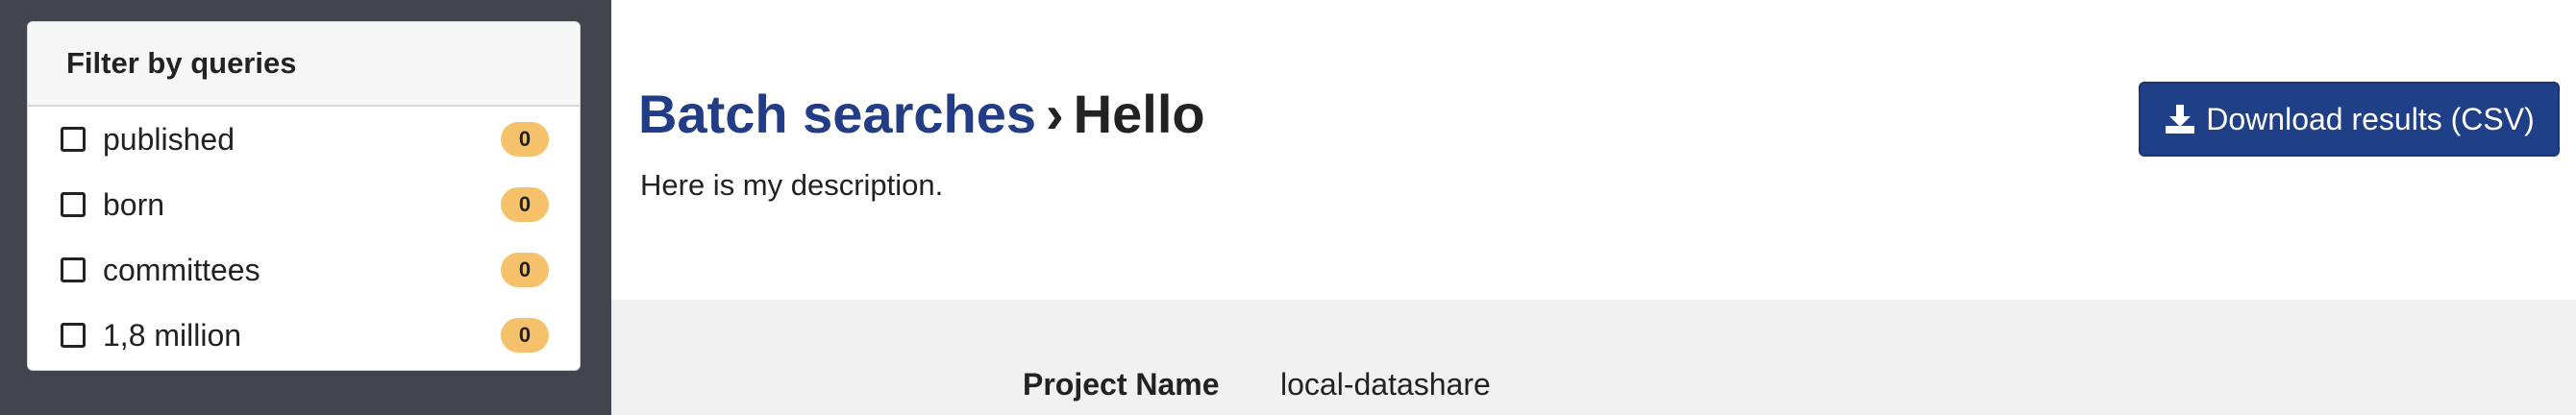  Describe the element at coordinates (173, 335) in the screenshot. I see `query-label: 1,8 million` at that location.